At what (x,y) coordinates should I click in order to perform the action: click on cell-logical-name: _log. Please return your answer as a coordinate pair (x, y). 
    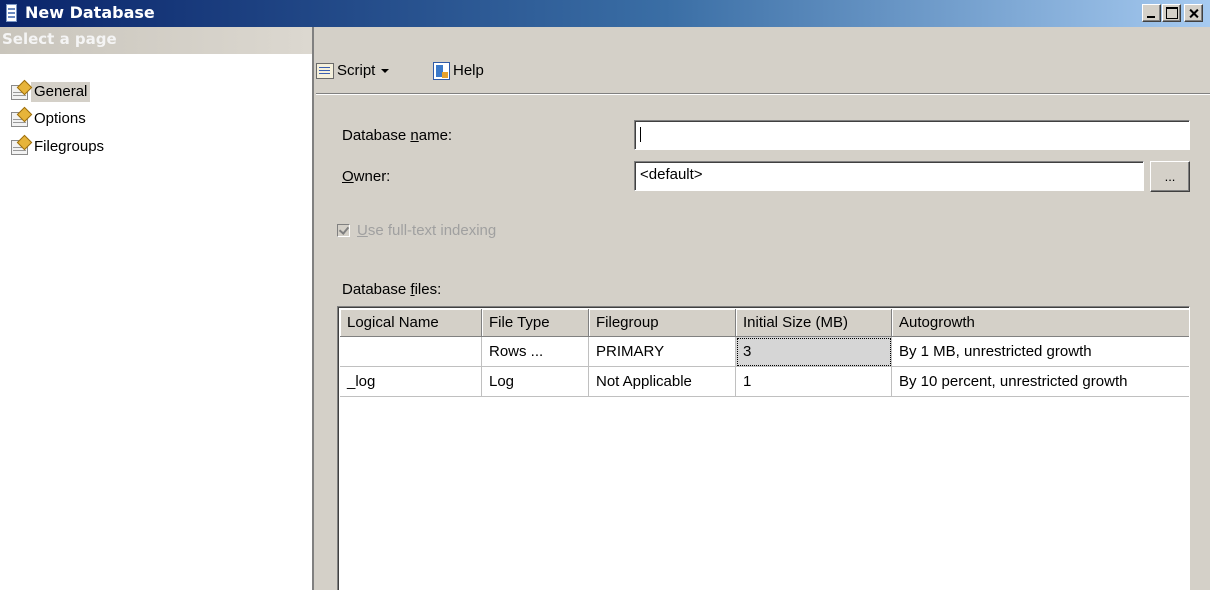
    Looking at the image, I should click on (411, 382).